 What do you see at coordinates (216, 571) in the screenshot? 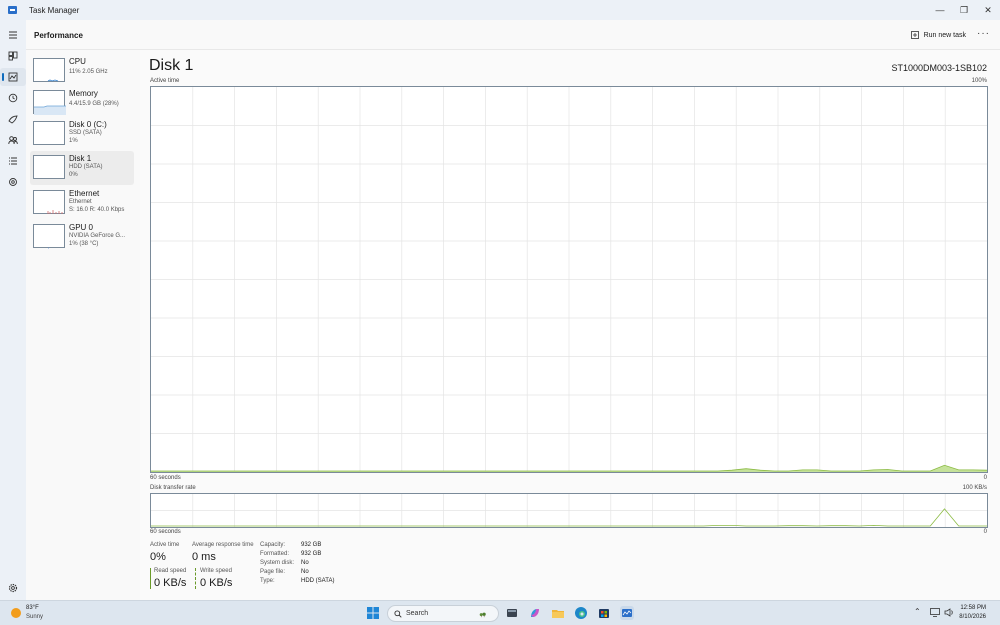
I see `write-speed-label: Write speed` at bounding box center [216, 571].